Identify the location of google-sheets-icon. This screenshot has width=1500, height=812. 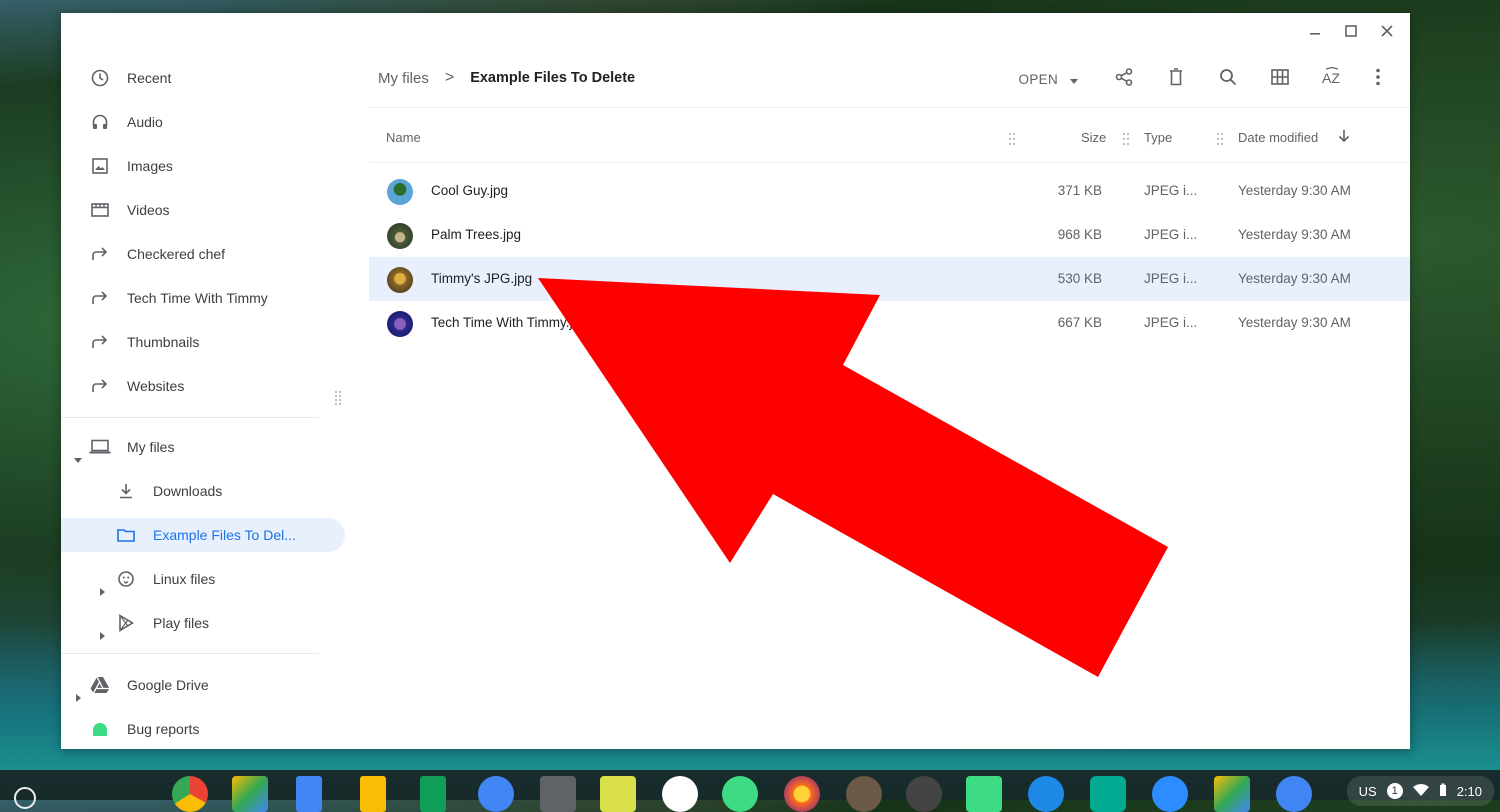
(433, 794).